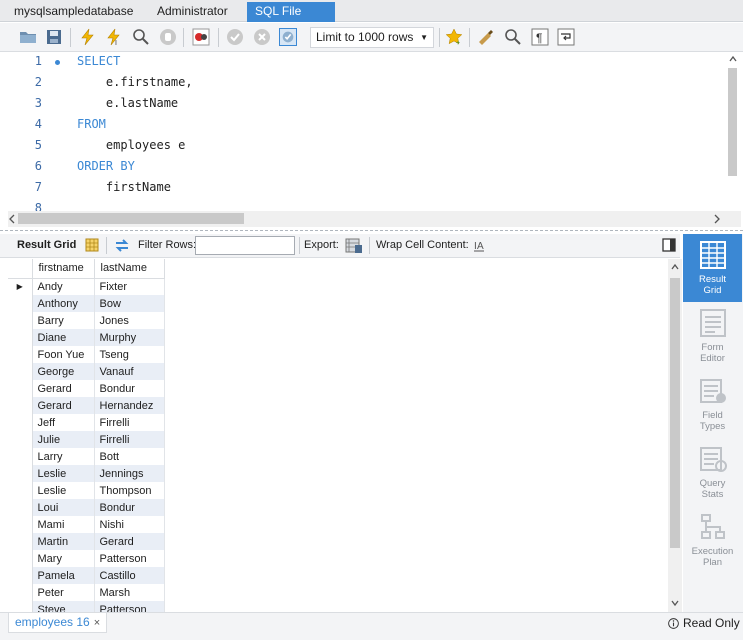  I want to click on row-header: ▶, so click(20, 286).